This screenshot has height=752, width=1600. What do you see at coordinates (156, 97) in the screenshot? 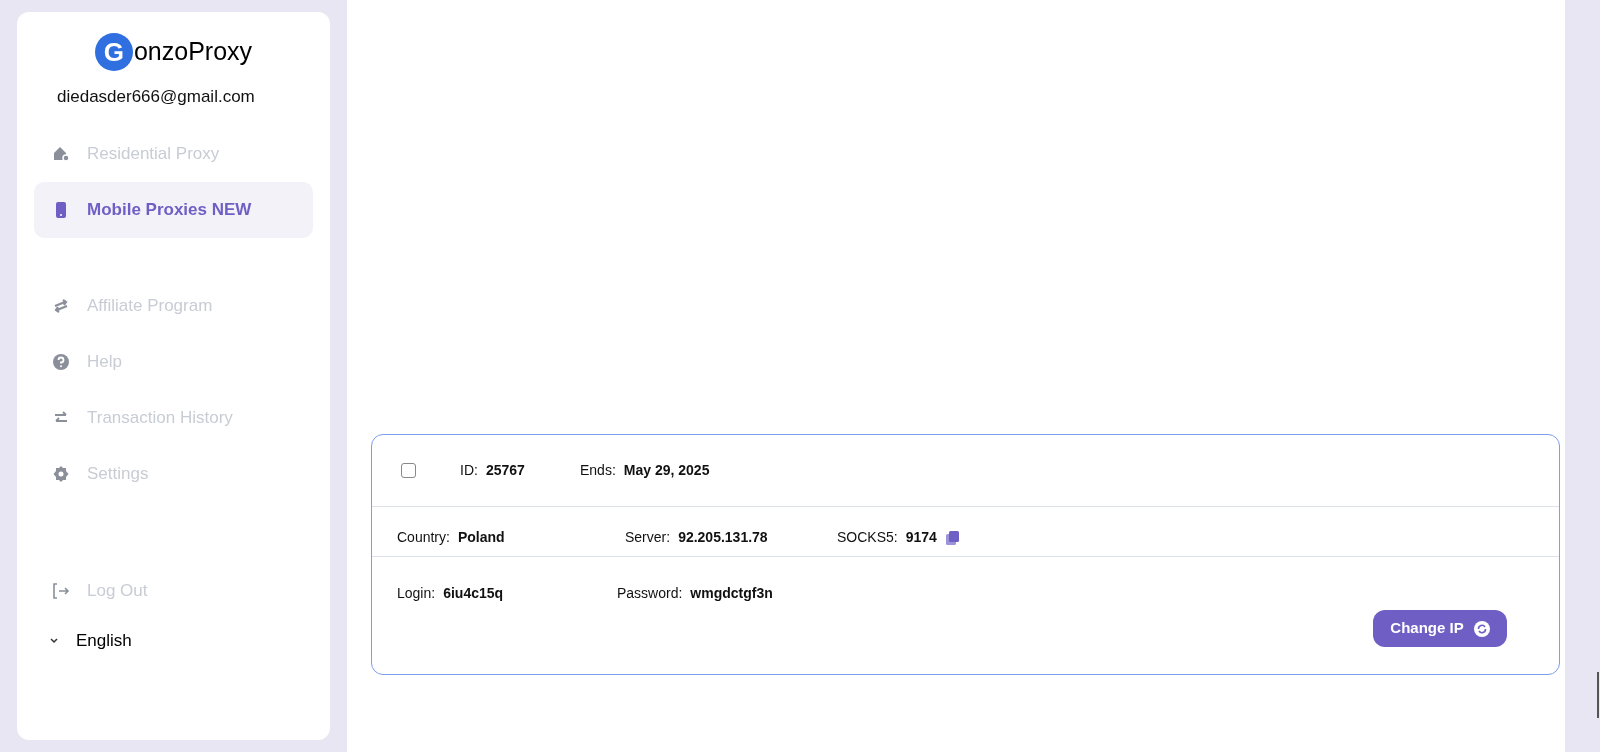
I see `user-email: diedasder666@gmail.com` at bounding box center [156, 97].